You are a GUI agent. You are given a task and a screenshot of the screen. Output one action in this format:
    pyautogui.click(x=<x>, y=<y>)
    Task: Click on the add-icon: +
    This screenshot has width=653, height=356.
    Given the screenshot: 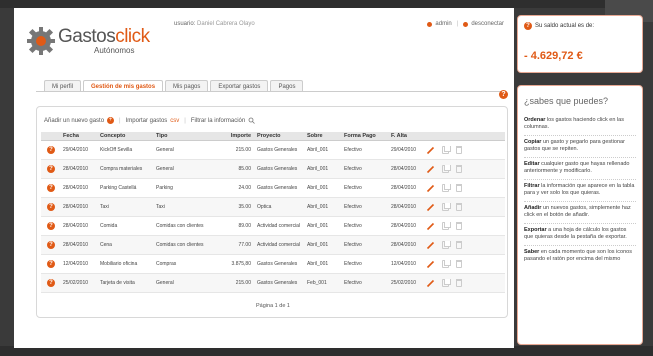 What is the action you would take?
    pyautogui.click(x=111, y=120)
    